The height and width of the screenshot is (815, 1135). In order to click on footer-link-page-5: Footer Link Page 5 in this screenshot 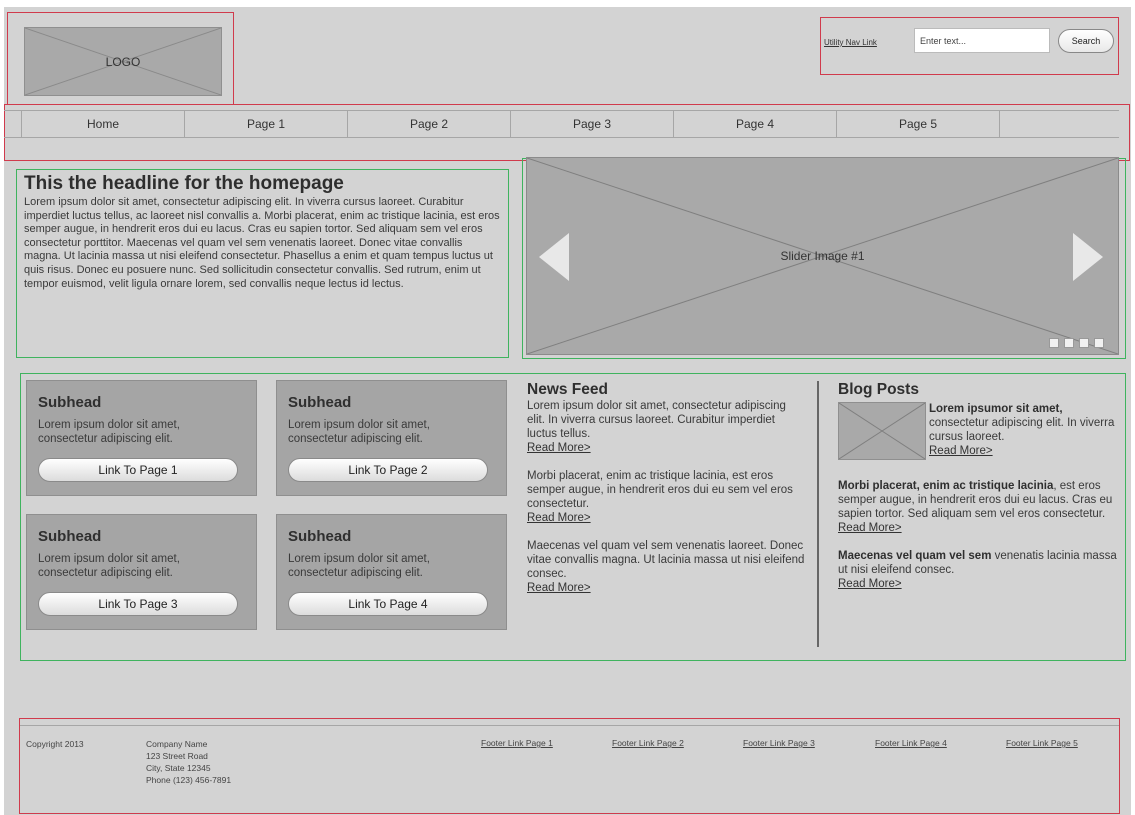, I will do `click(1042, 743)`.